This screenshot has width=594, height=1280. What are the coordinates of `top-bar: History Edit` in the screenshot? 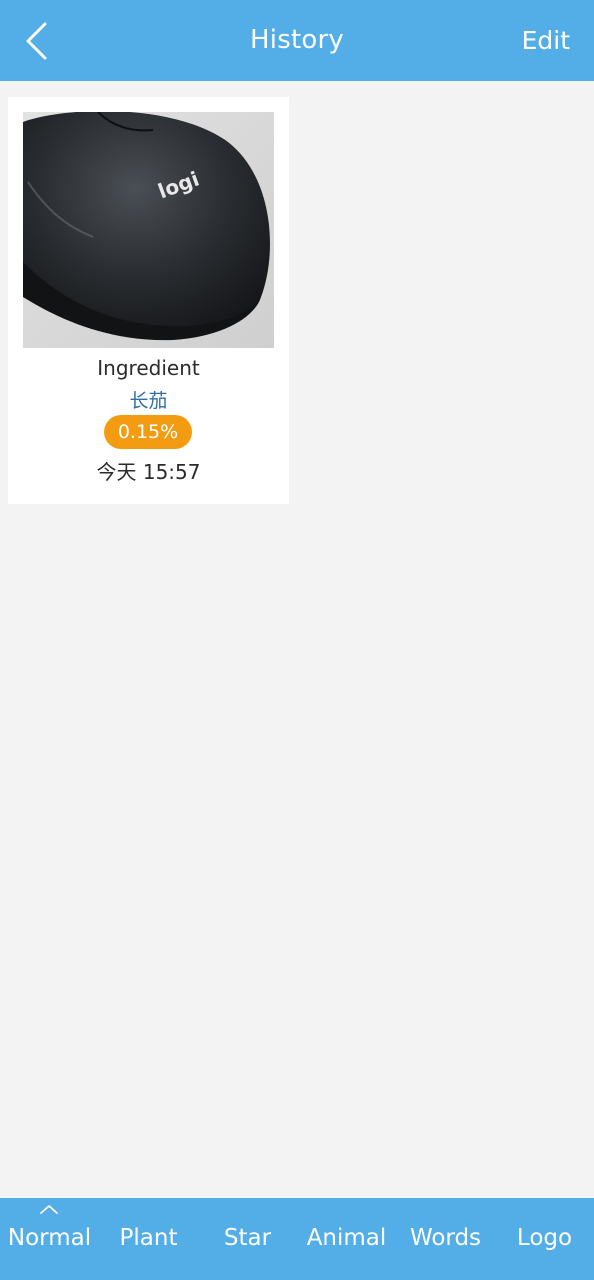 It's located at (297, 40).